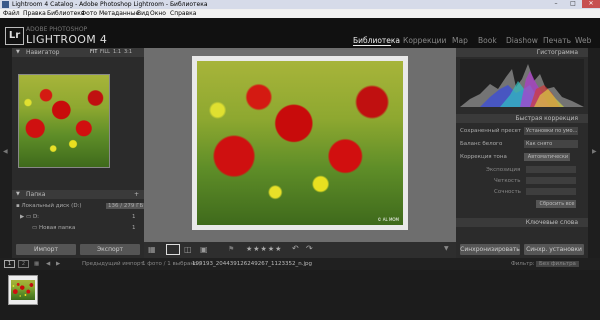 This screenshot has width=600, height=320. Describe the element at coordinates (34, 13) in the screenshot. I see `menu-edit: Правка` at that location.